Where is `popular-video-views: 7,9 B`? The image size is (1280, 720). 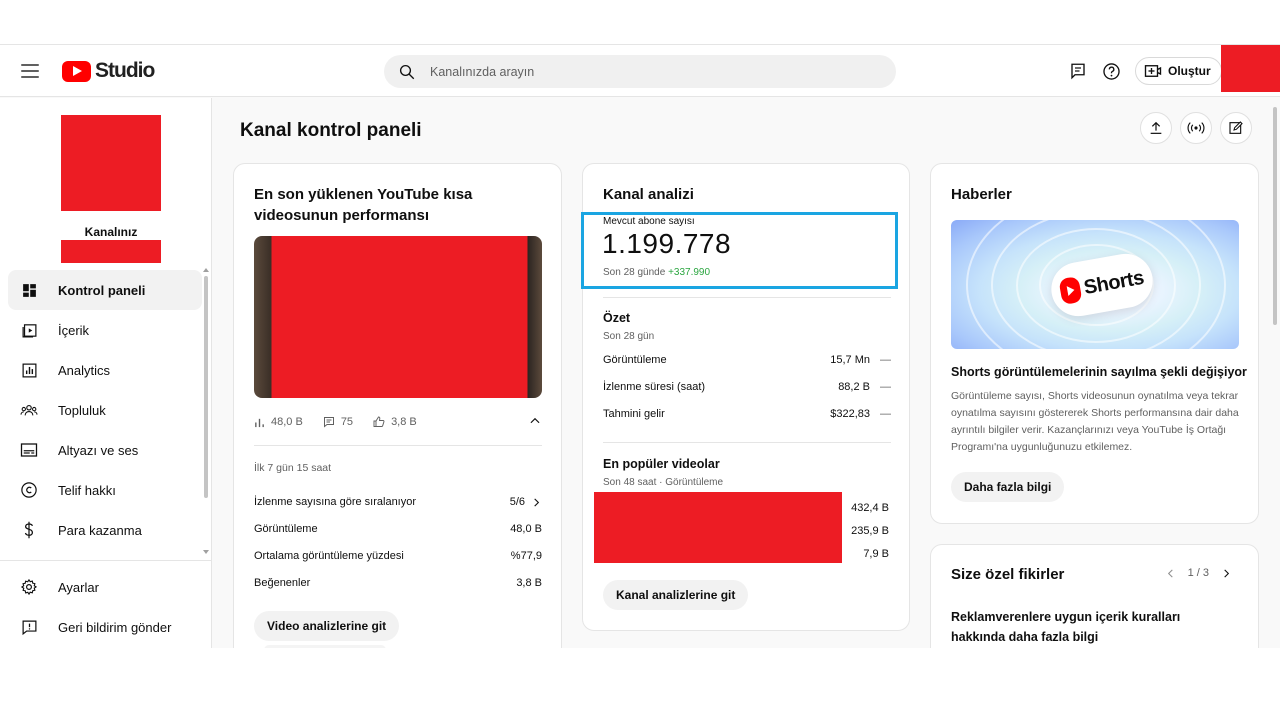 popular-video-views: 7,9 B is located at coordinates (876, 554).